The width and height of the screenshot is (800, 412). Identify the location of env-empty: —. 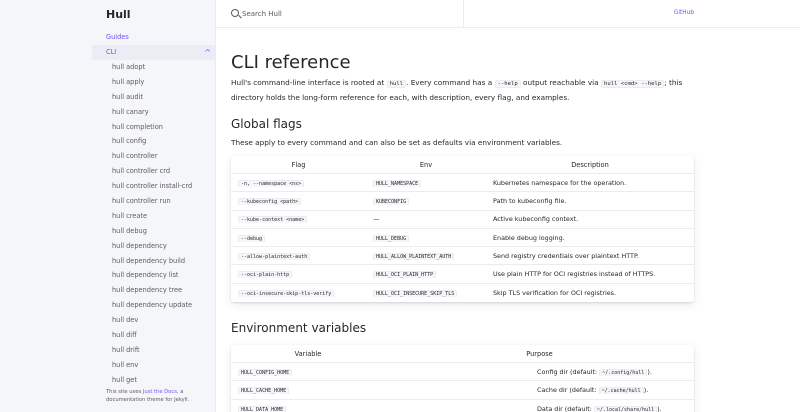
(376, 219).